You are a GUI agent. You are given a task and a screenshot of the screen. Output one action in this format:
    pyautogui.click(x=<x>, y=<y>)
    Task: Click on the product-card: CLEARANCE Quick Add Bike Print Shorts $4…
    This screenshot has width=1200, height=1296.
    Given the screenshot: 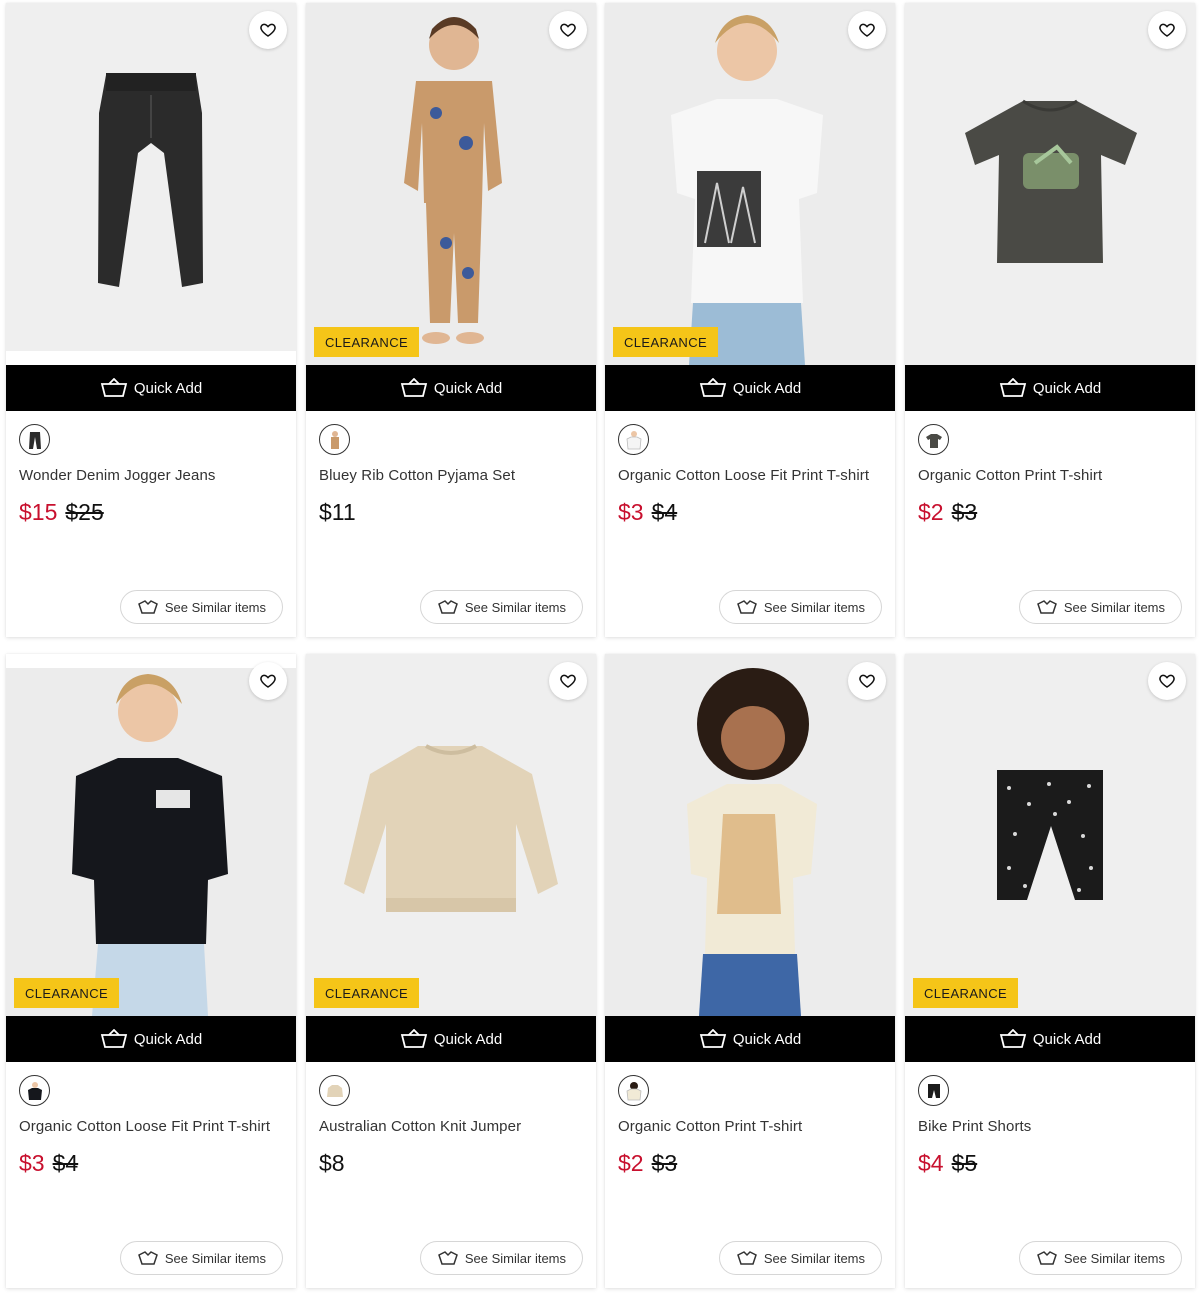 What is the action you would take?
    pyautogui.click(x=1050, y=971)
    